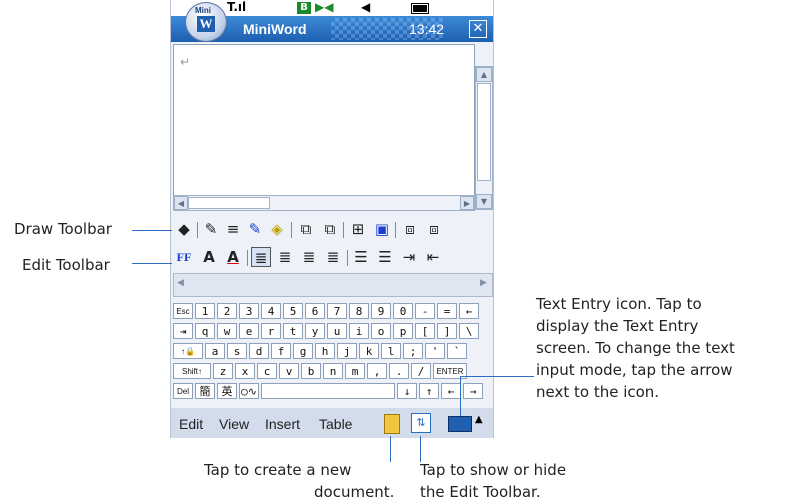 The width and height of the screenshot is (800, 504). What do you see at coordinates (184, 229) in the screenshot?
I see `shapes-icon: ◆` at bounding box center [184, 229].